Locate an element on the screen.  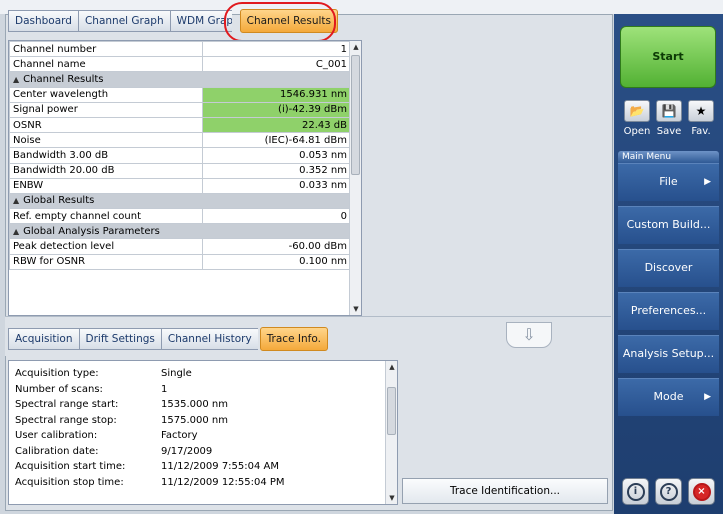
row-label: Channel name is located at coordinates (106, 64).